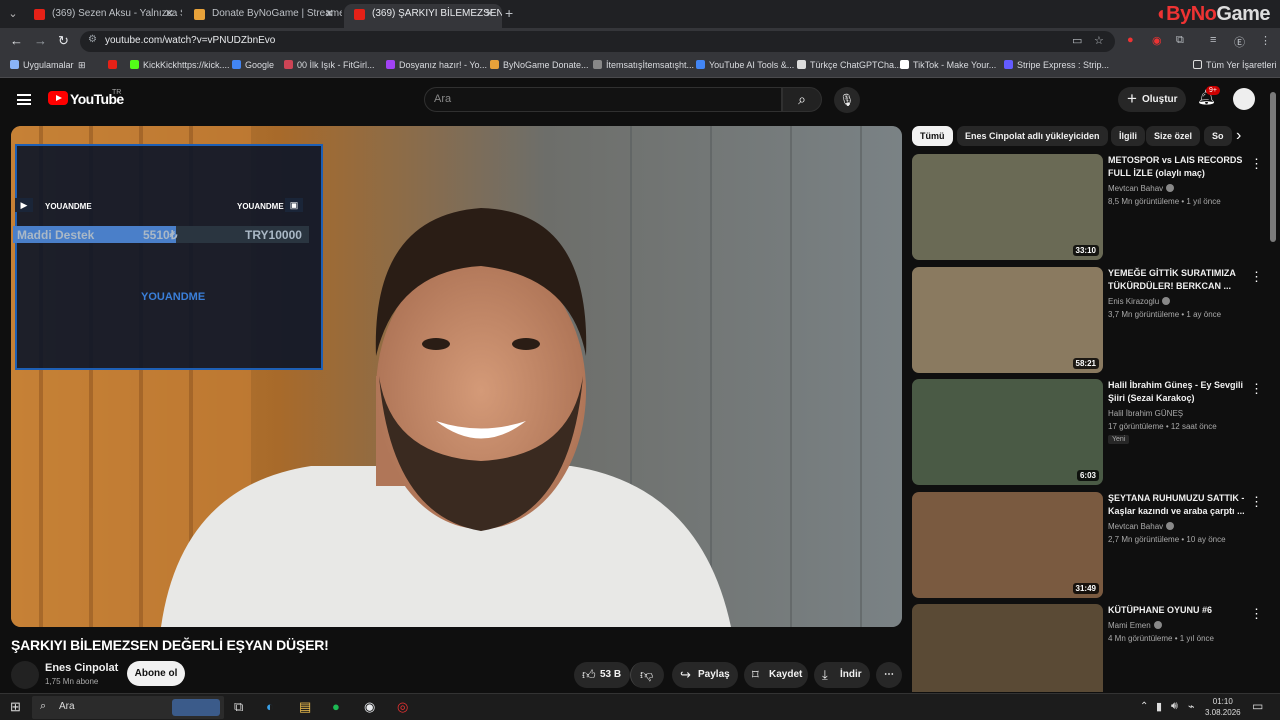  I want to click on browser-tab: Donate ByNoGame | Streamer ✕, so click(263, 16).